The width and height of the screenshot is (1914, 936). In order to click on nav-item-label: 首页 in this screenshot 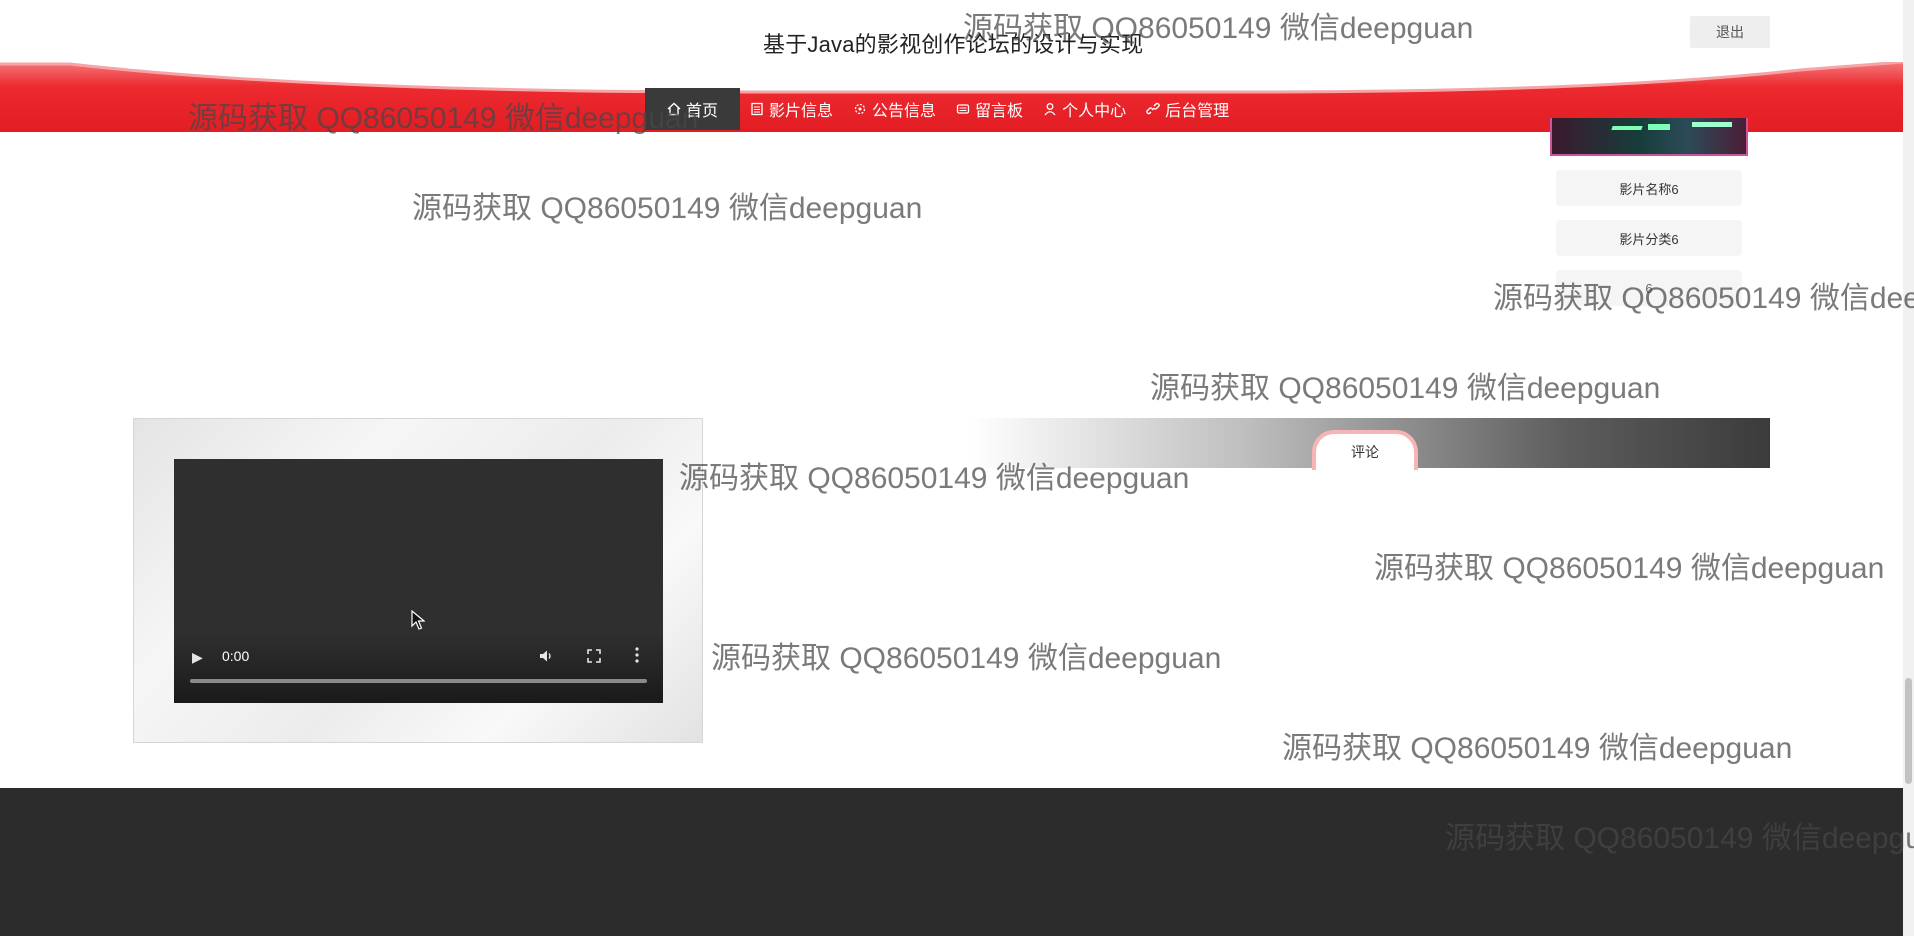, I will do `click(702, 111)`.